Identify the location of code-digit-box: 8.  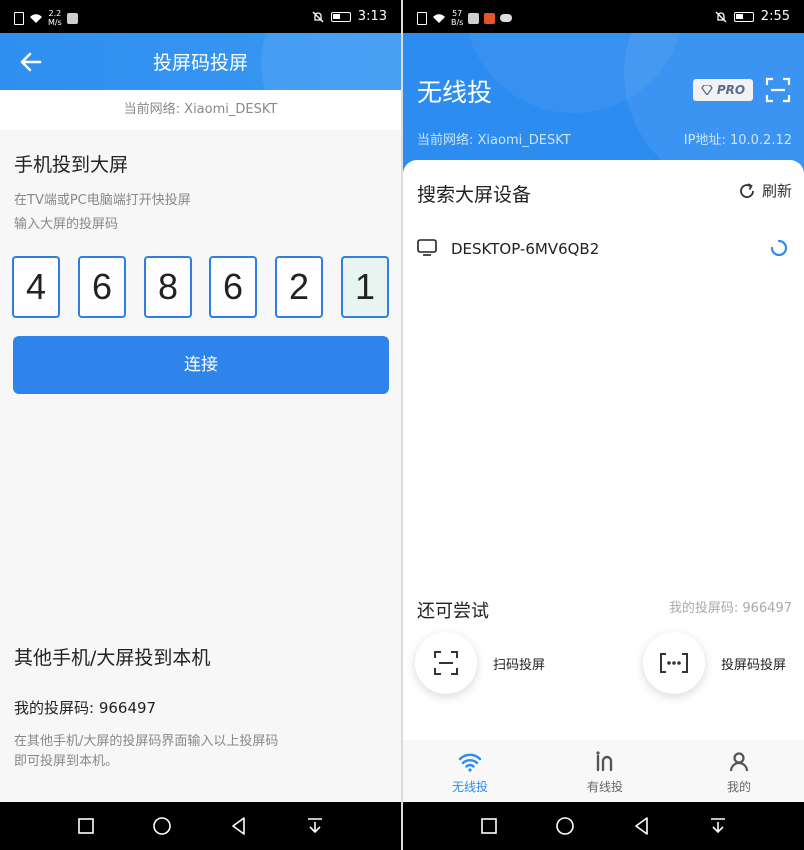
(168, 287).